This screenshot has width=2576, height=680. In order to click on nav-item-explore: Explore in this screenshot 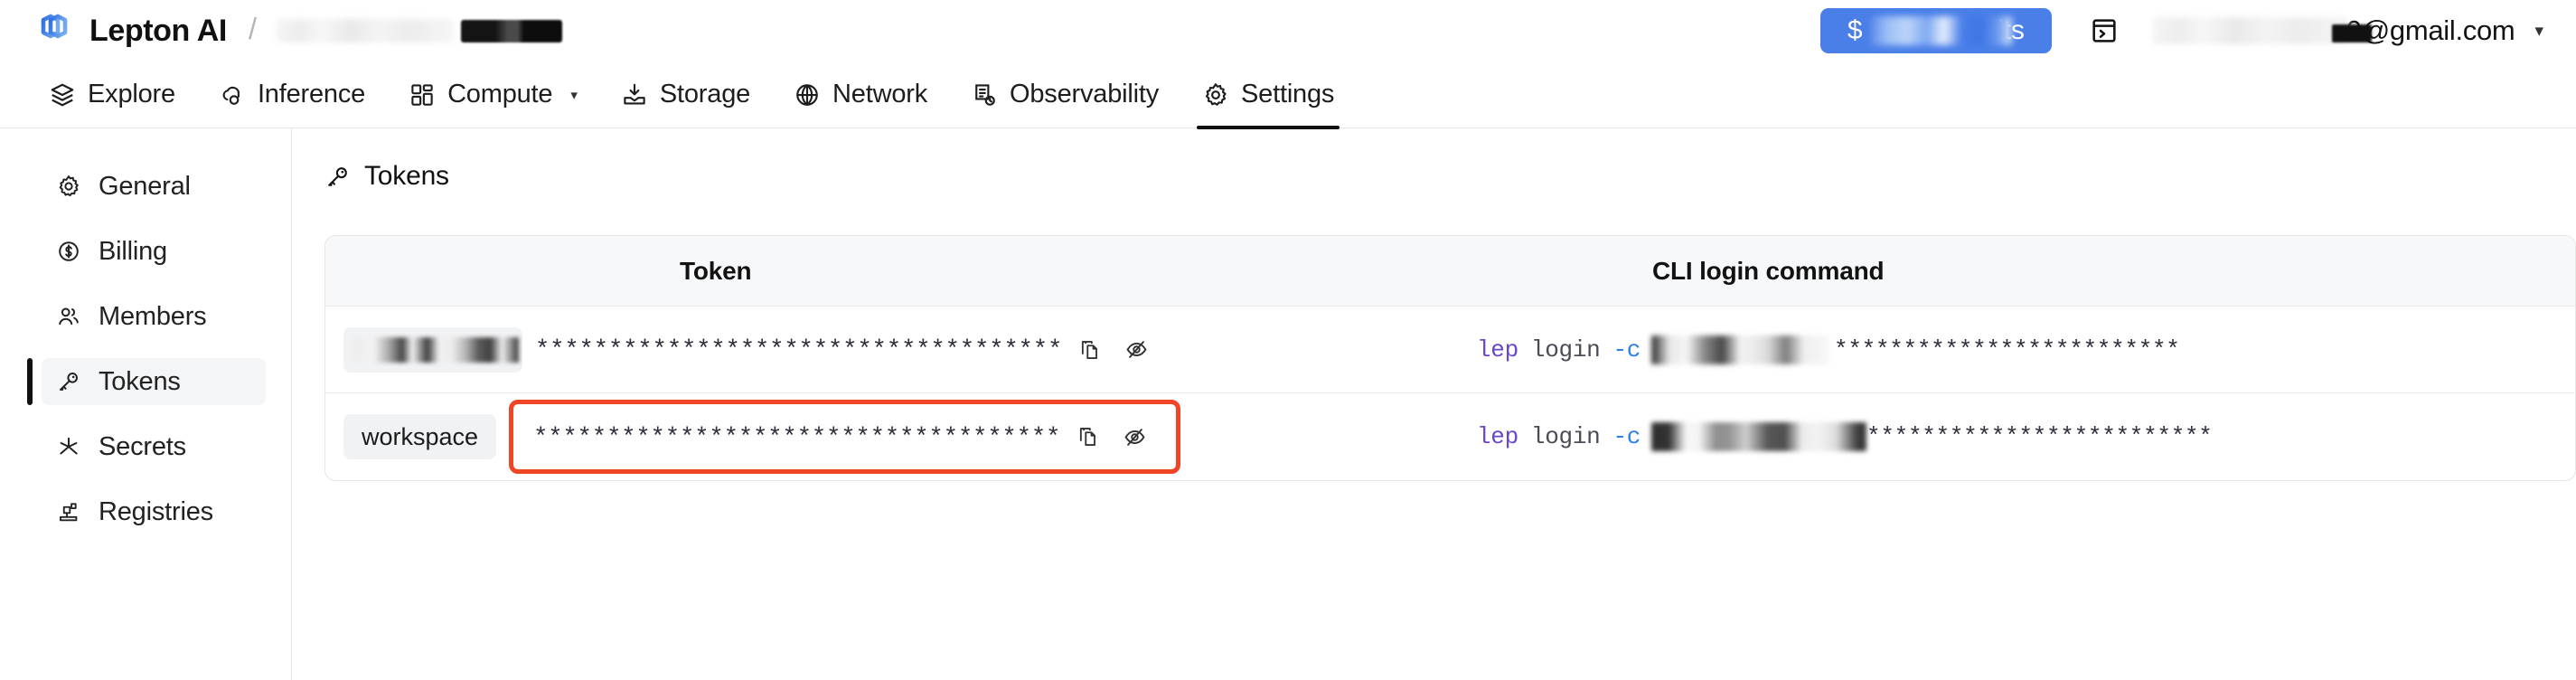, I will do `click(112, 95)`.